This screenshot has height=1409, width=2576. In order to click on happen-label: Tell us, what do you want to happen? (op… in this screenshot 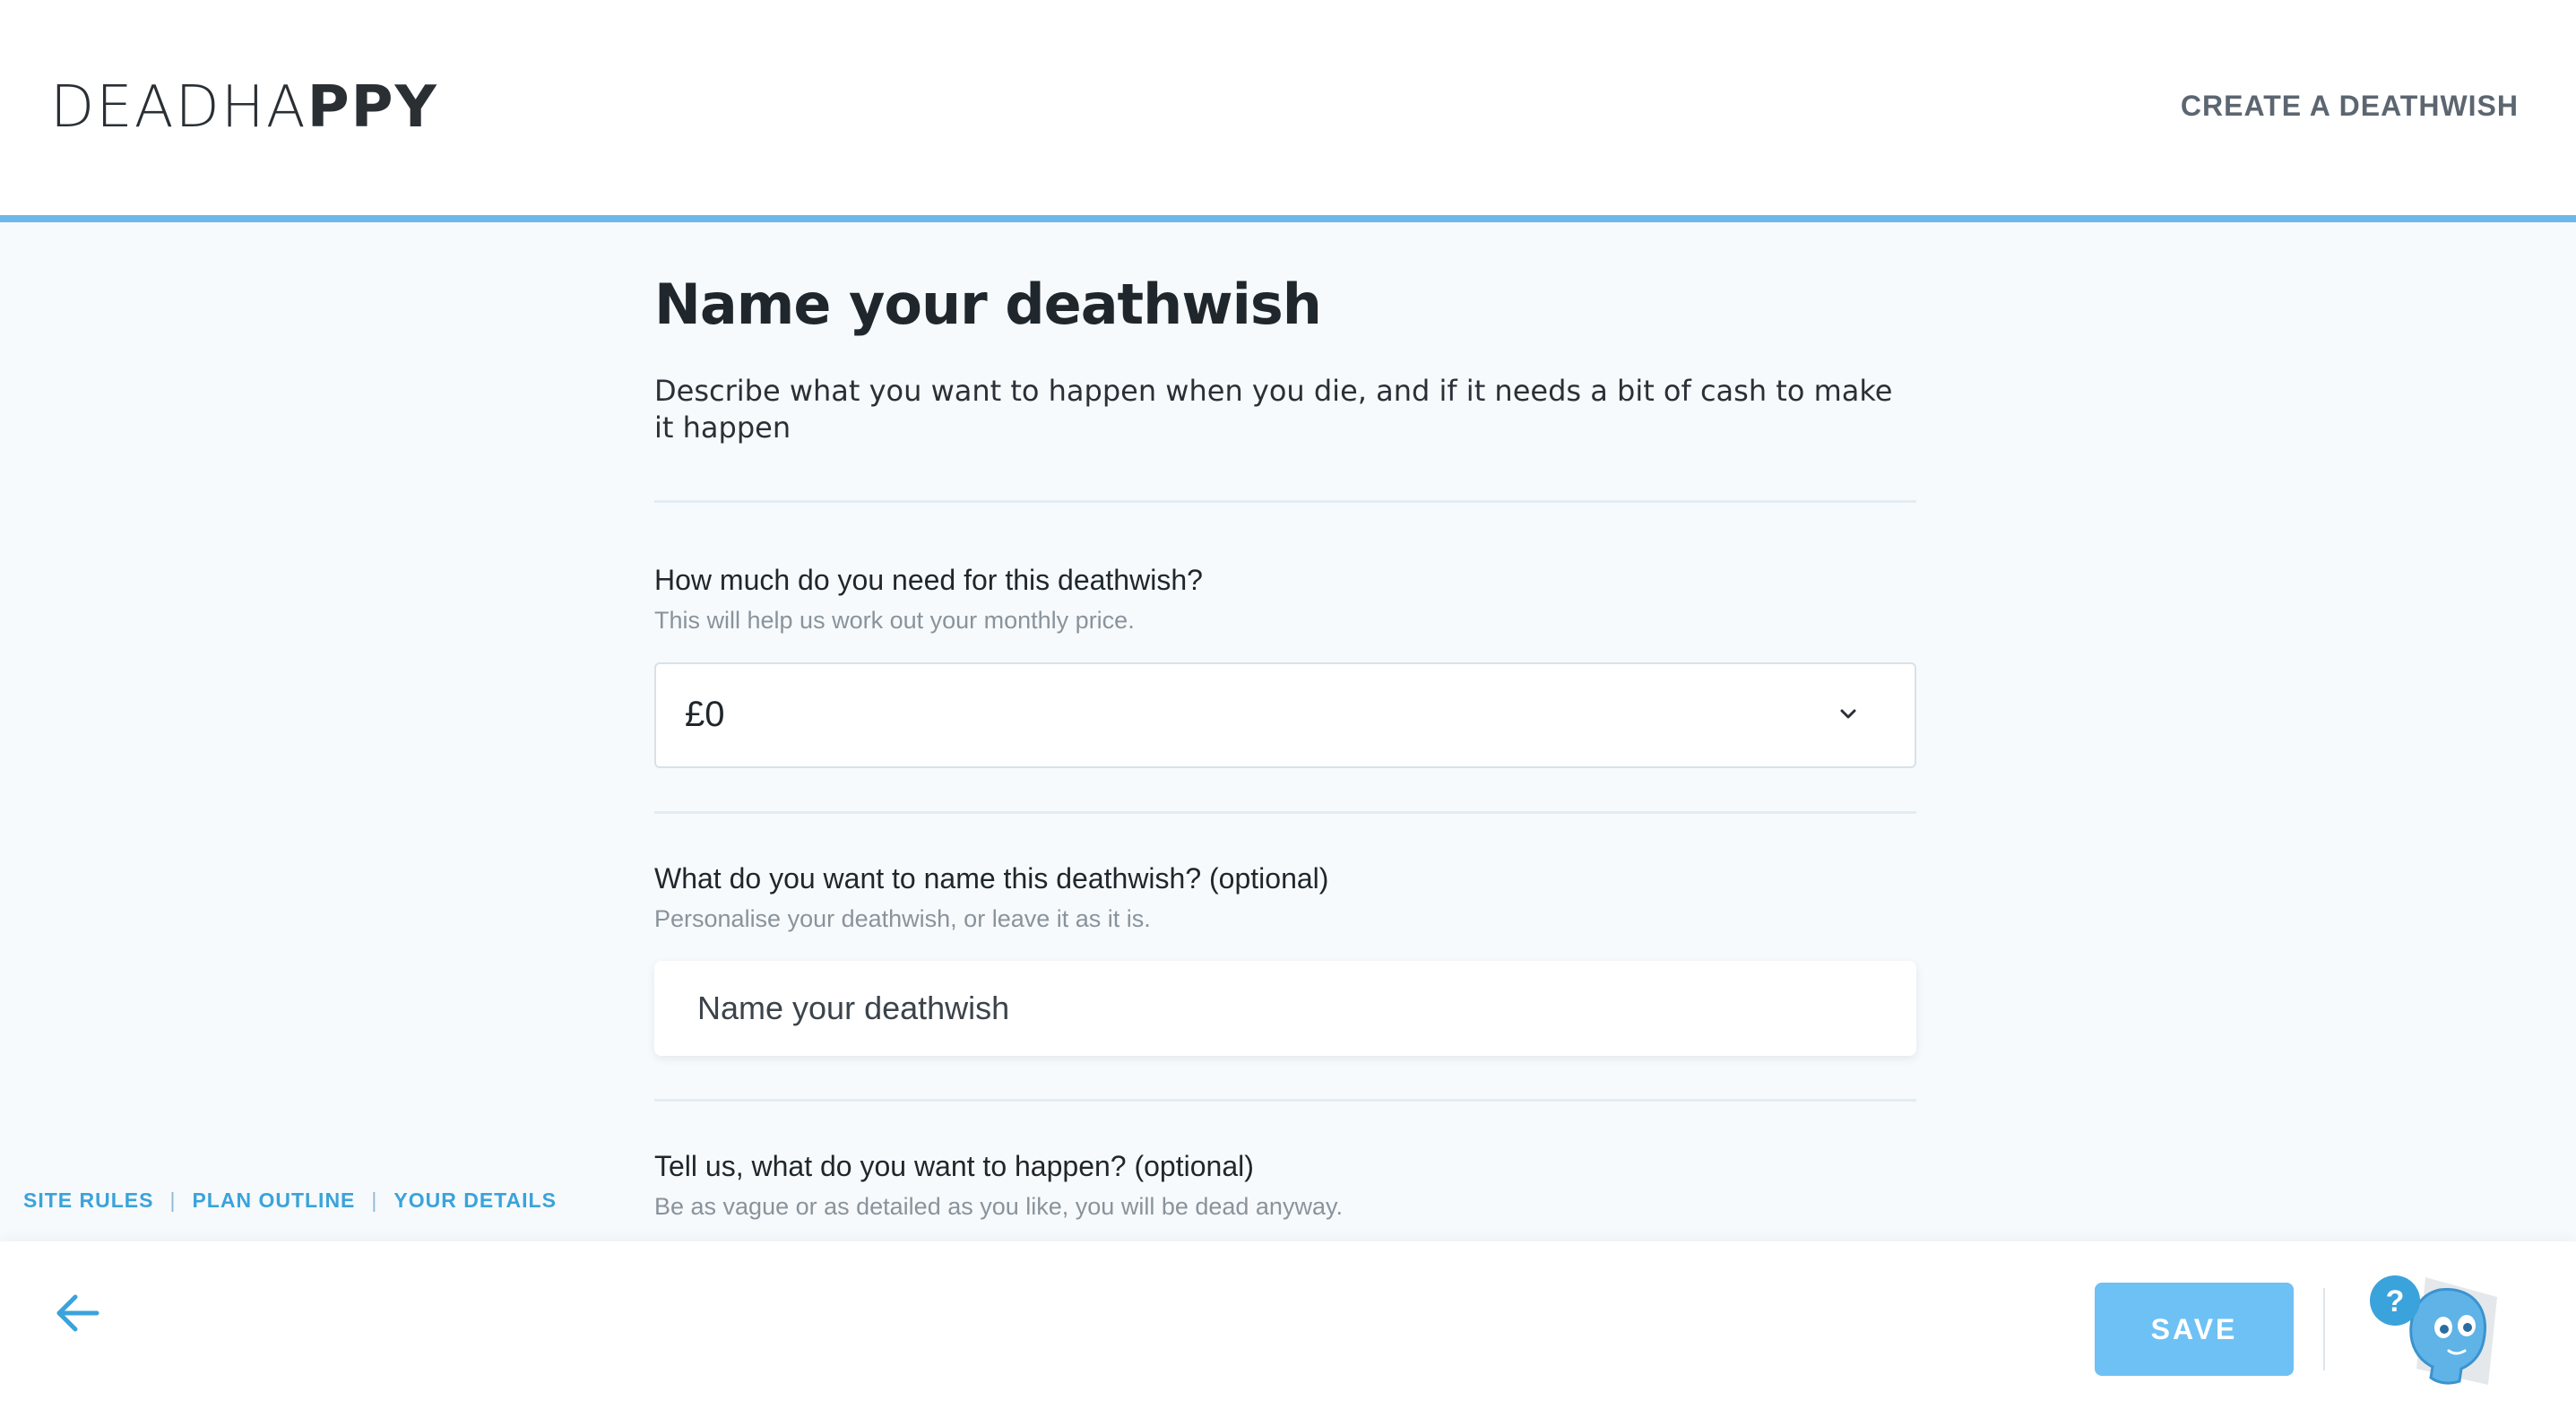, I will do `click(954, 1166)`.